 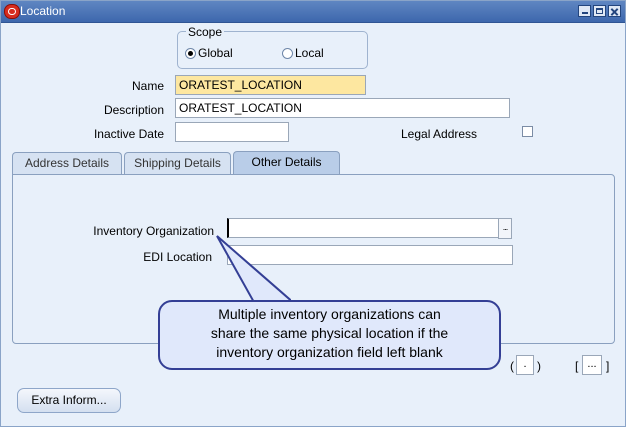 What do you see at coordinates (232, 132) in the screenshot?
I see `inactive-date-field` at bounding box center [232, 132].